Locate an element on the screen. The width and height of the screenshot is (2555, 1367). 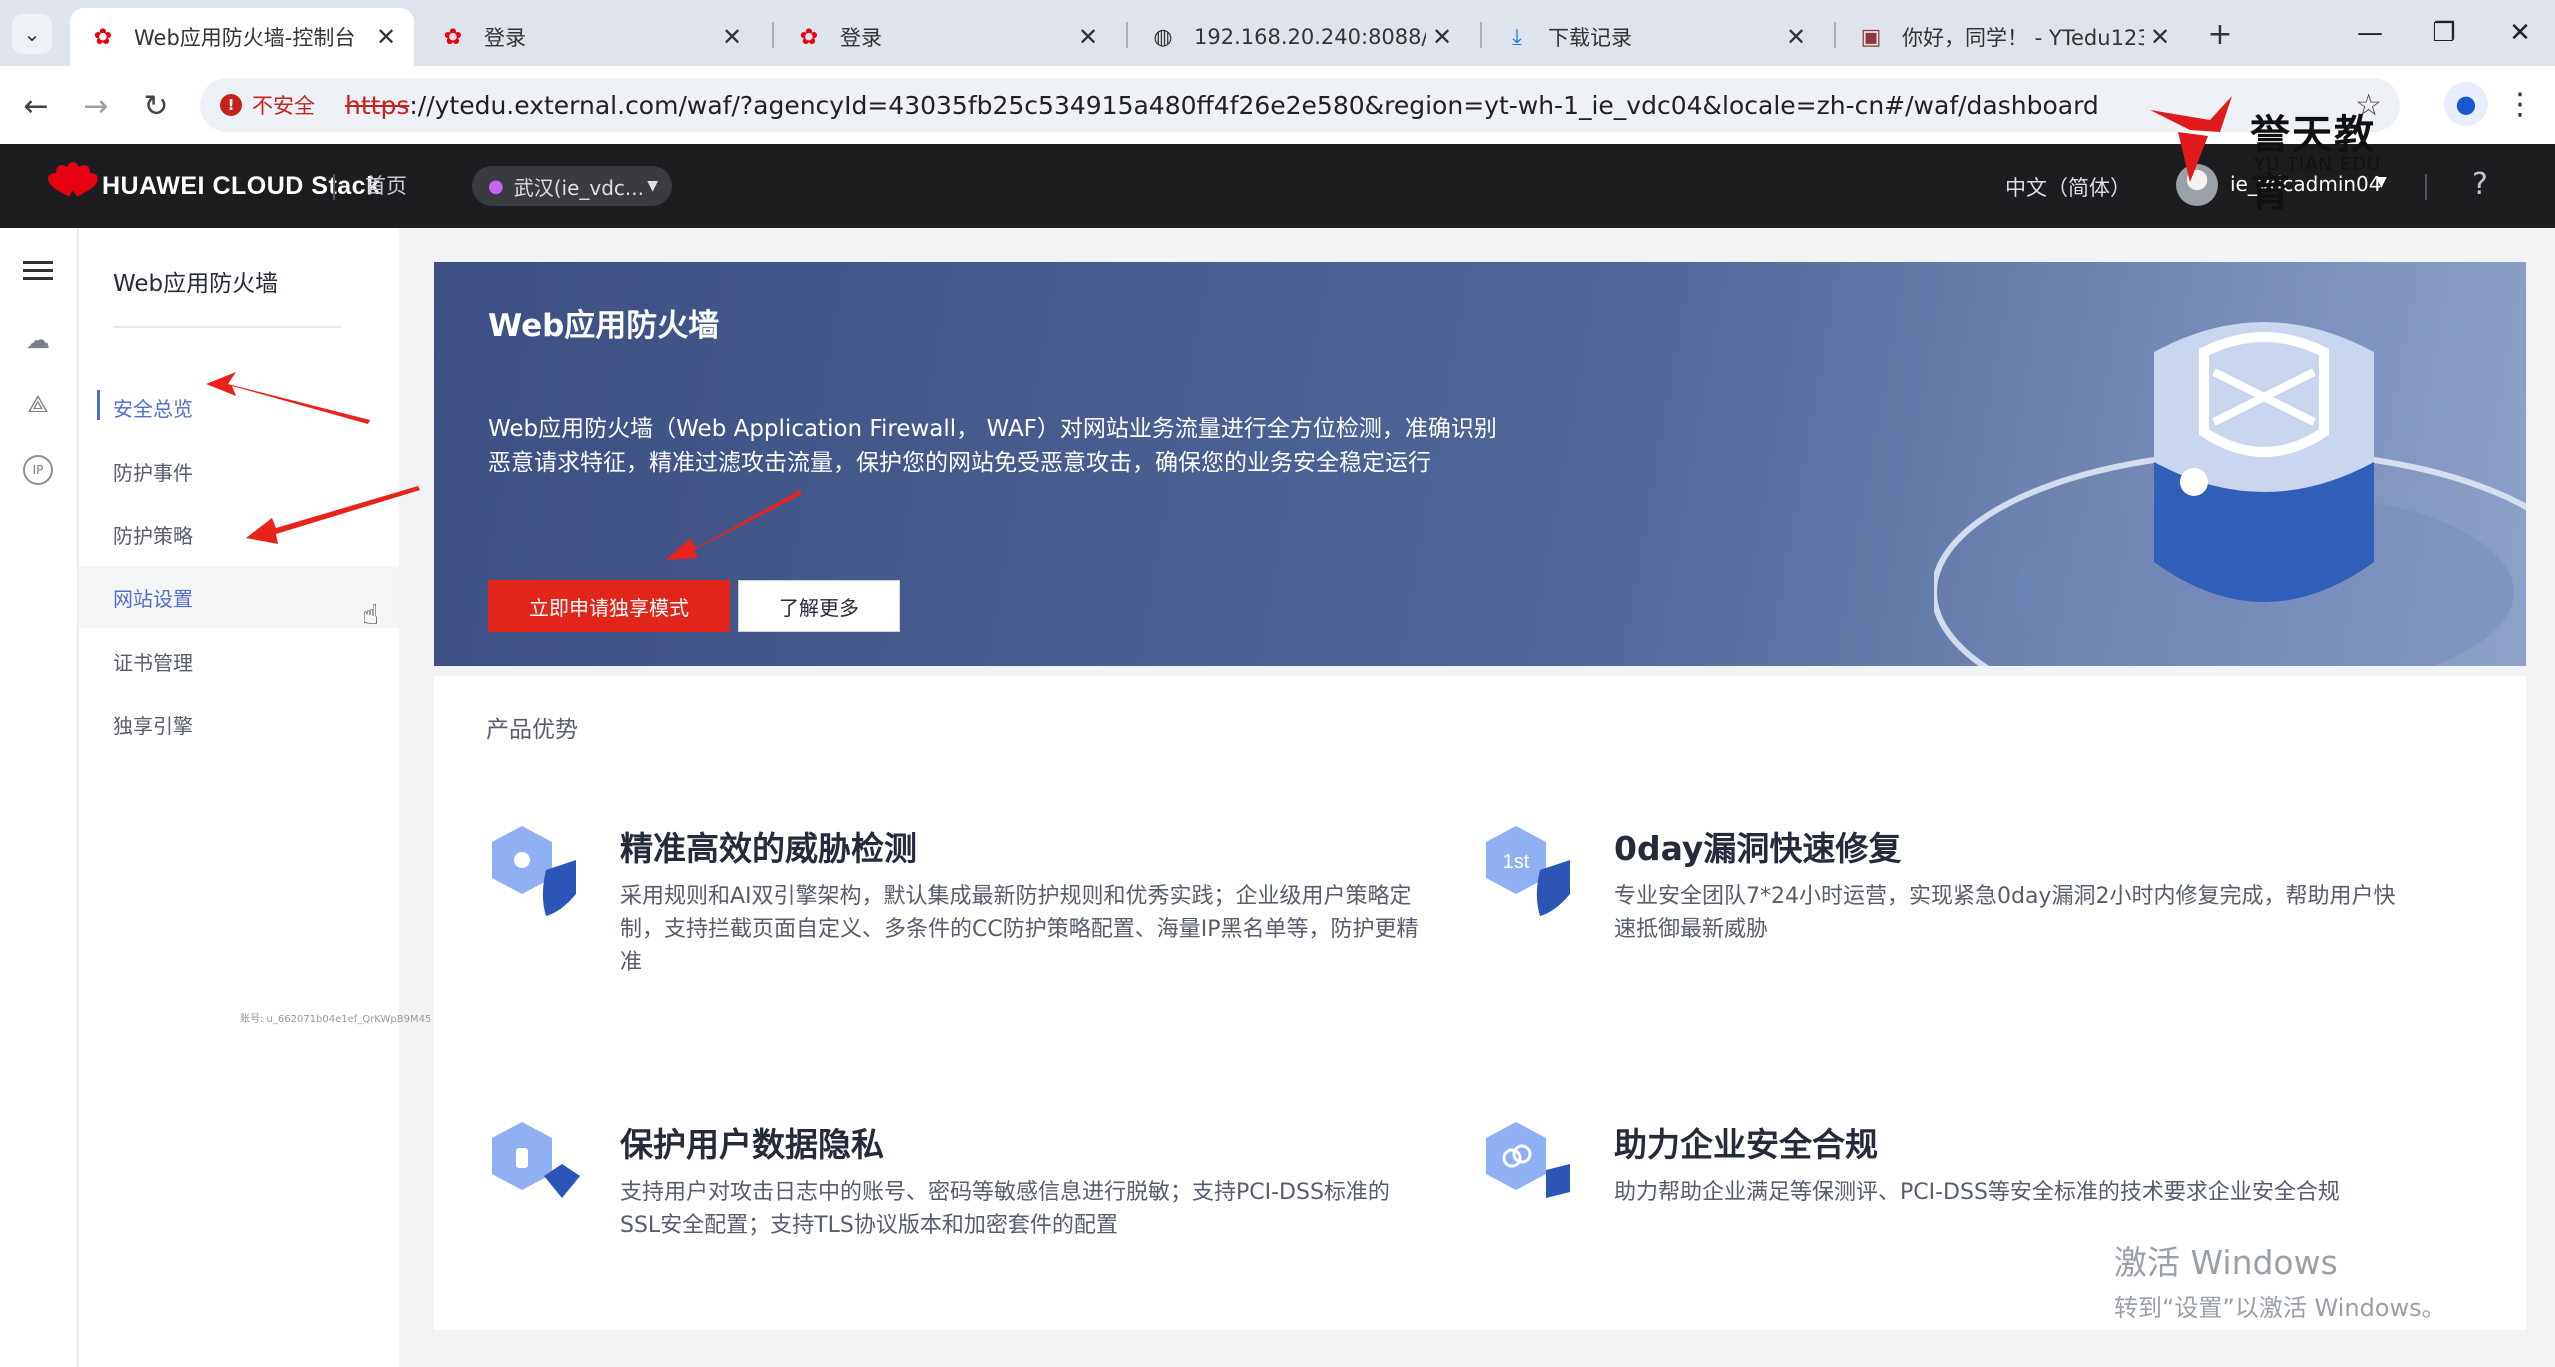
activation-line-2: 转到“设置”以激活 Windows。 is located at coordinates (2280, 1308).